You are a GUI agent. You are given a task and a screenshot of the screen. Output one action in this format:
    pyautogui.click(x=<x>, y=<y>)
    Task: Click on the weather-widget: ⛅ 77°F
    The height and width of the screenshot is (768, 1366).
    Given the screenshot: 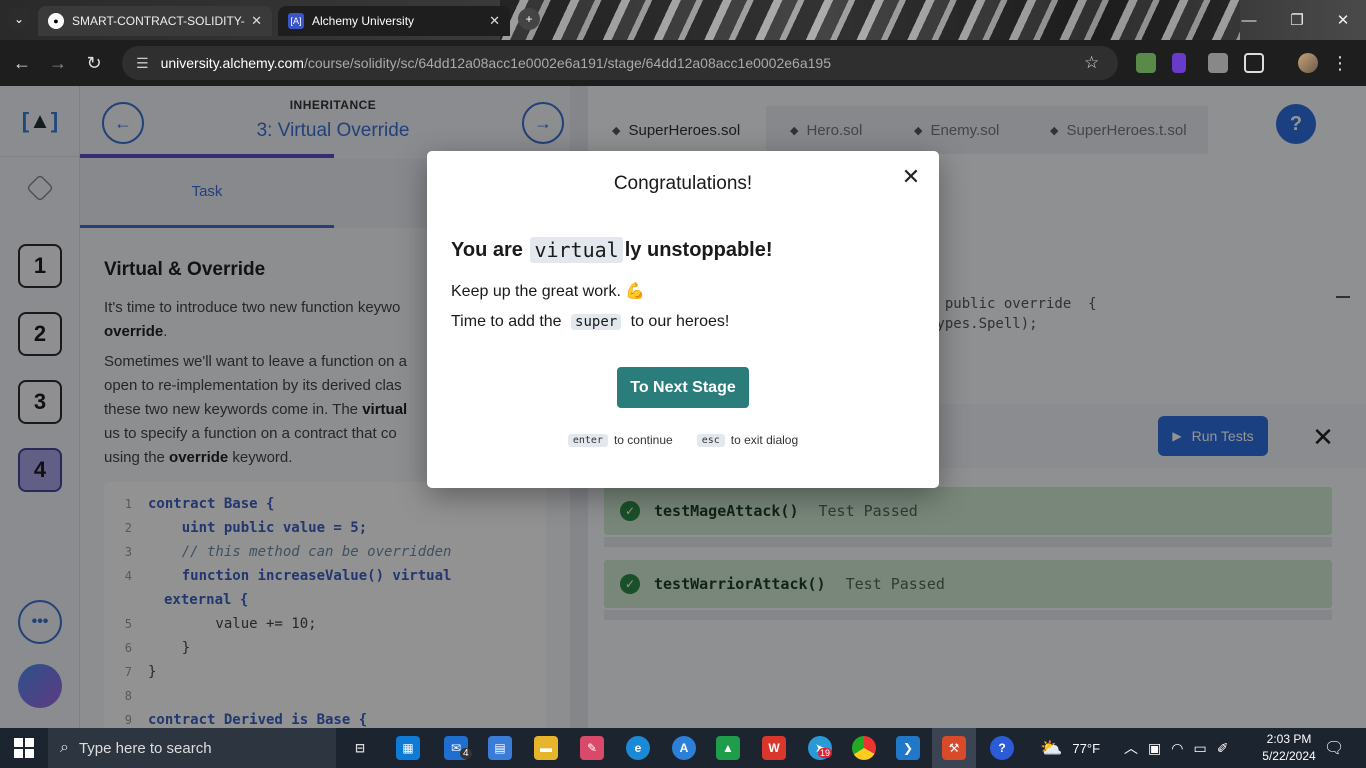 What is the action you would take?
    pyautogui.click(x=1070, y=748)
    